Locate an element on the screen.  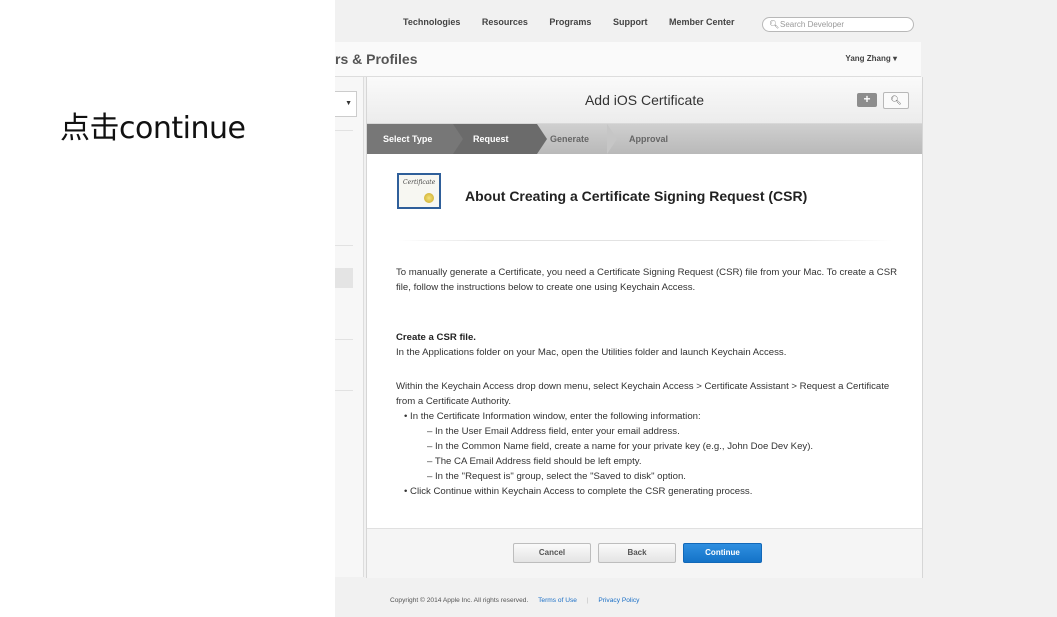
sidebar: ▼ is located at coordinates (349, 327).